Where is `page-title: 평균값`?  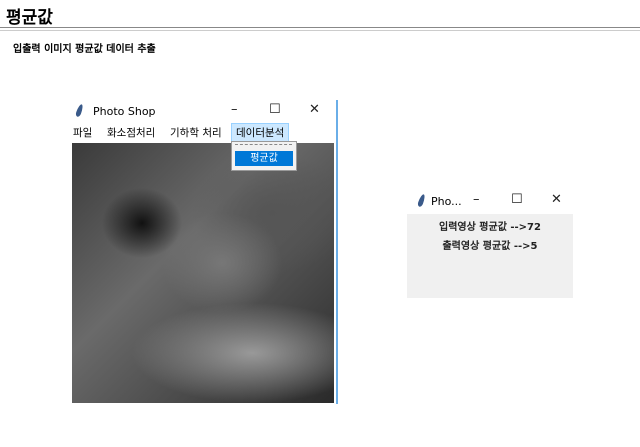 page-title: 평균값 is located at coordinates (29, 18).